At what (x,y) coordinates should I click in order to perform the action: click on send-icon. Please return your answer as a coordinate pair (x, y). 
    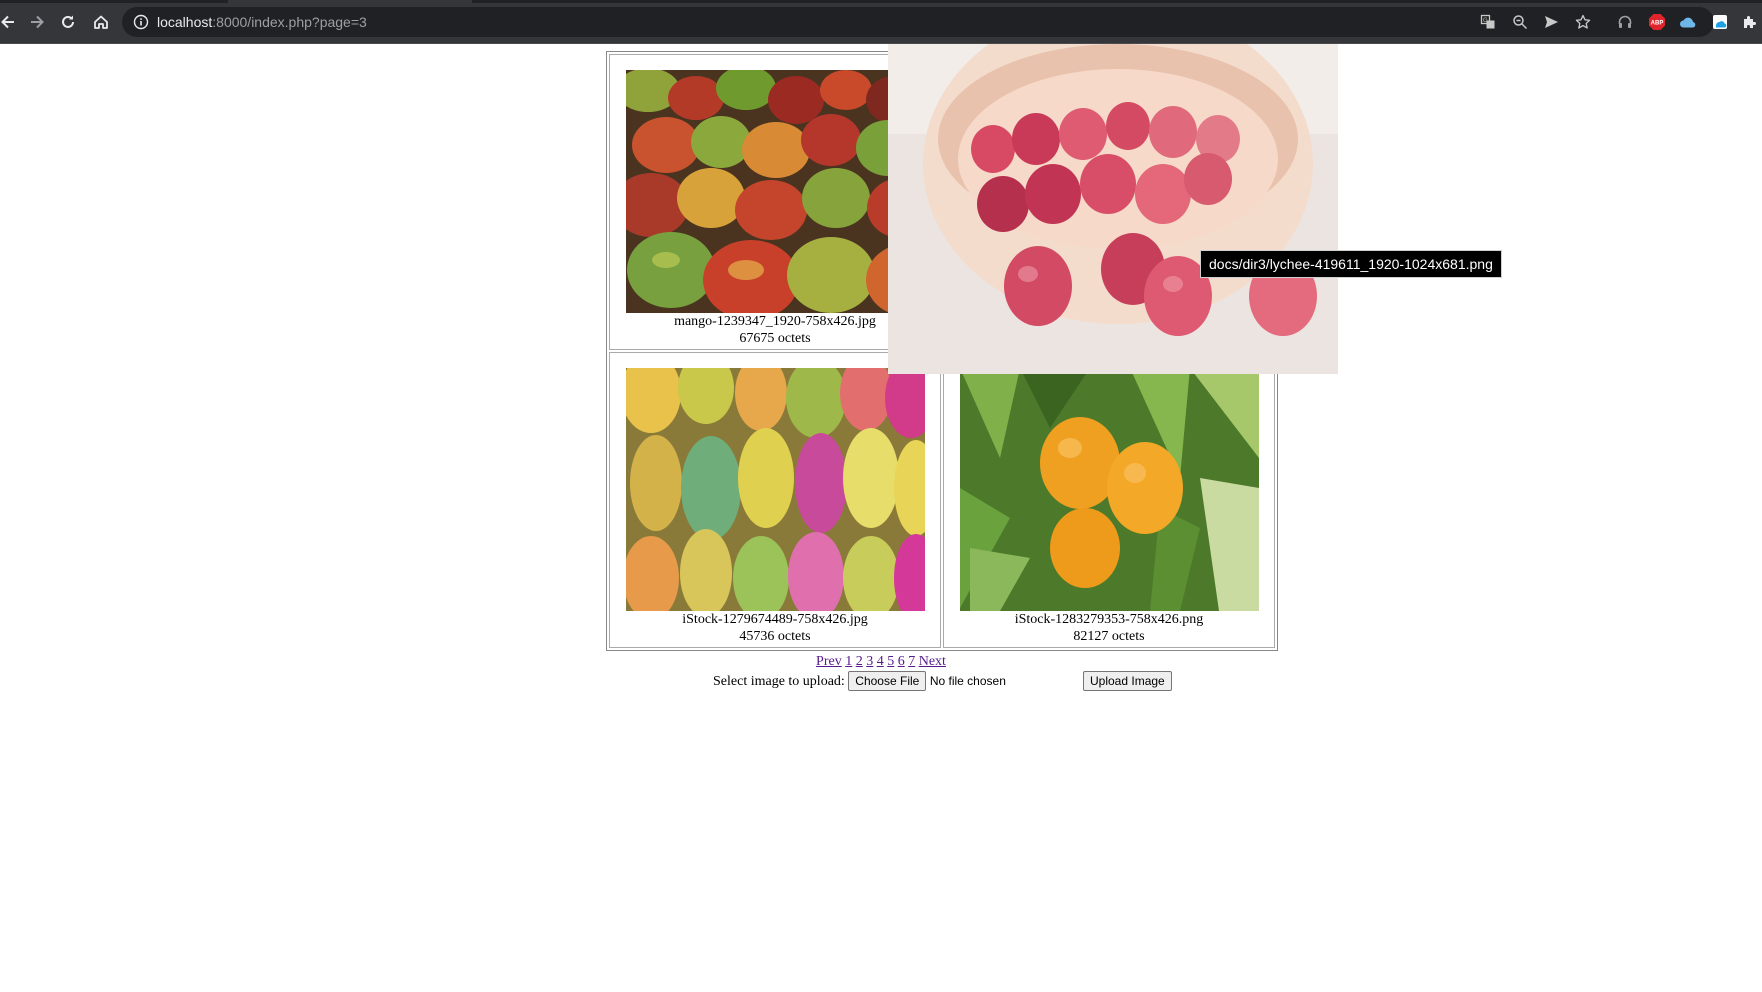
    Looking at the image, I should click on (1551, 22).